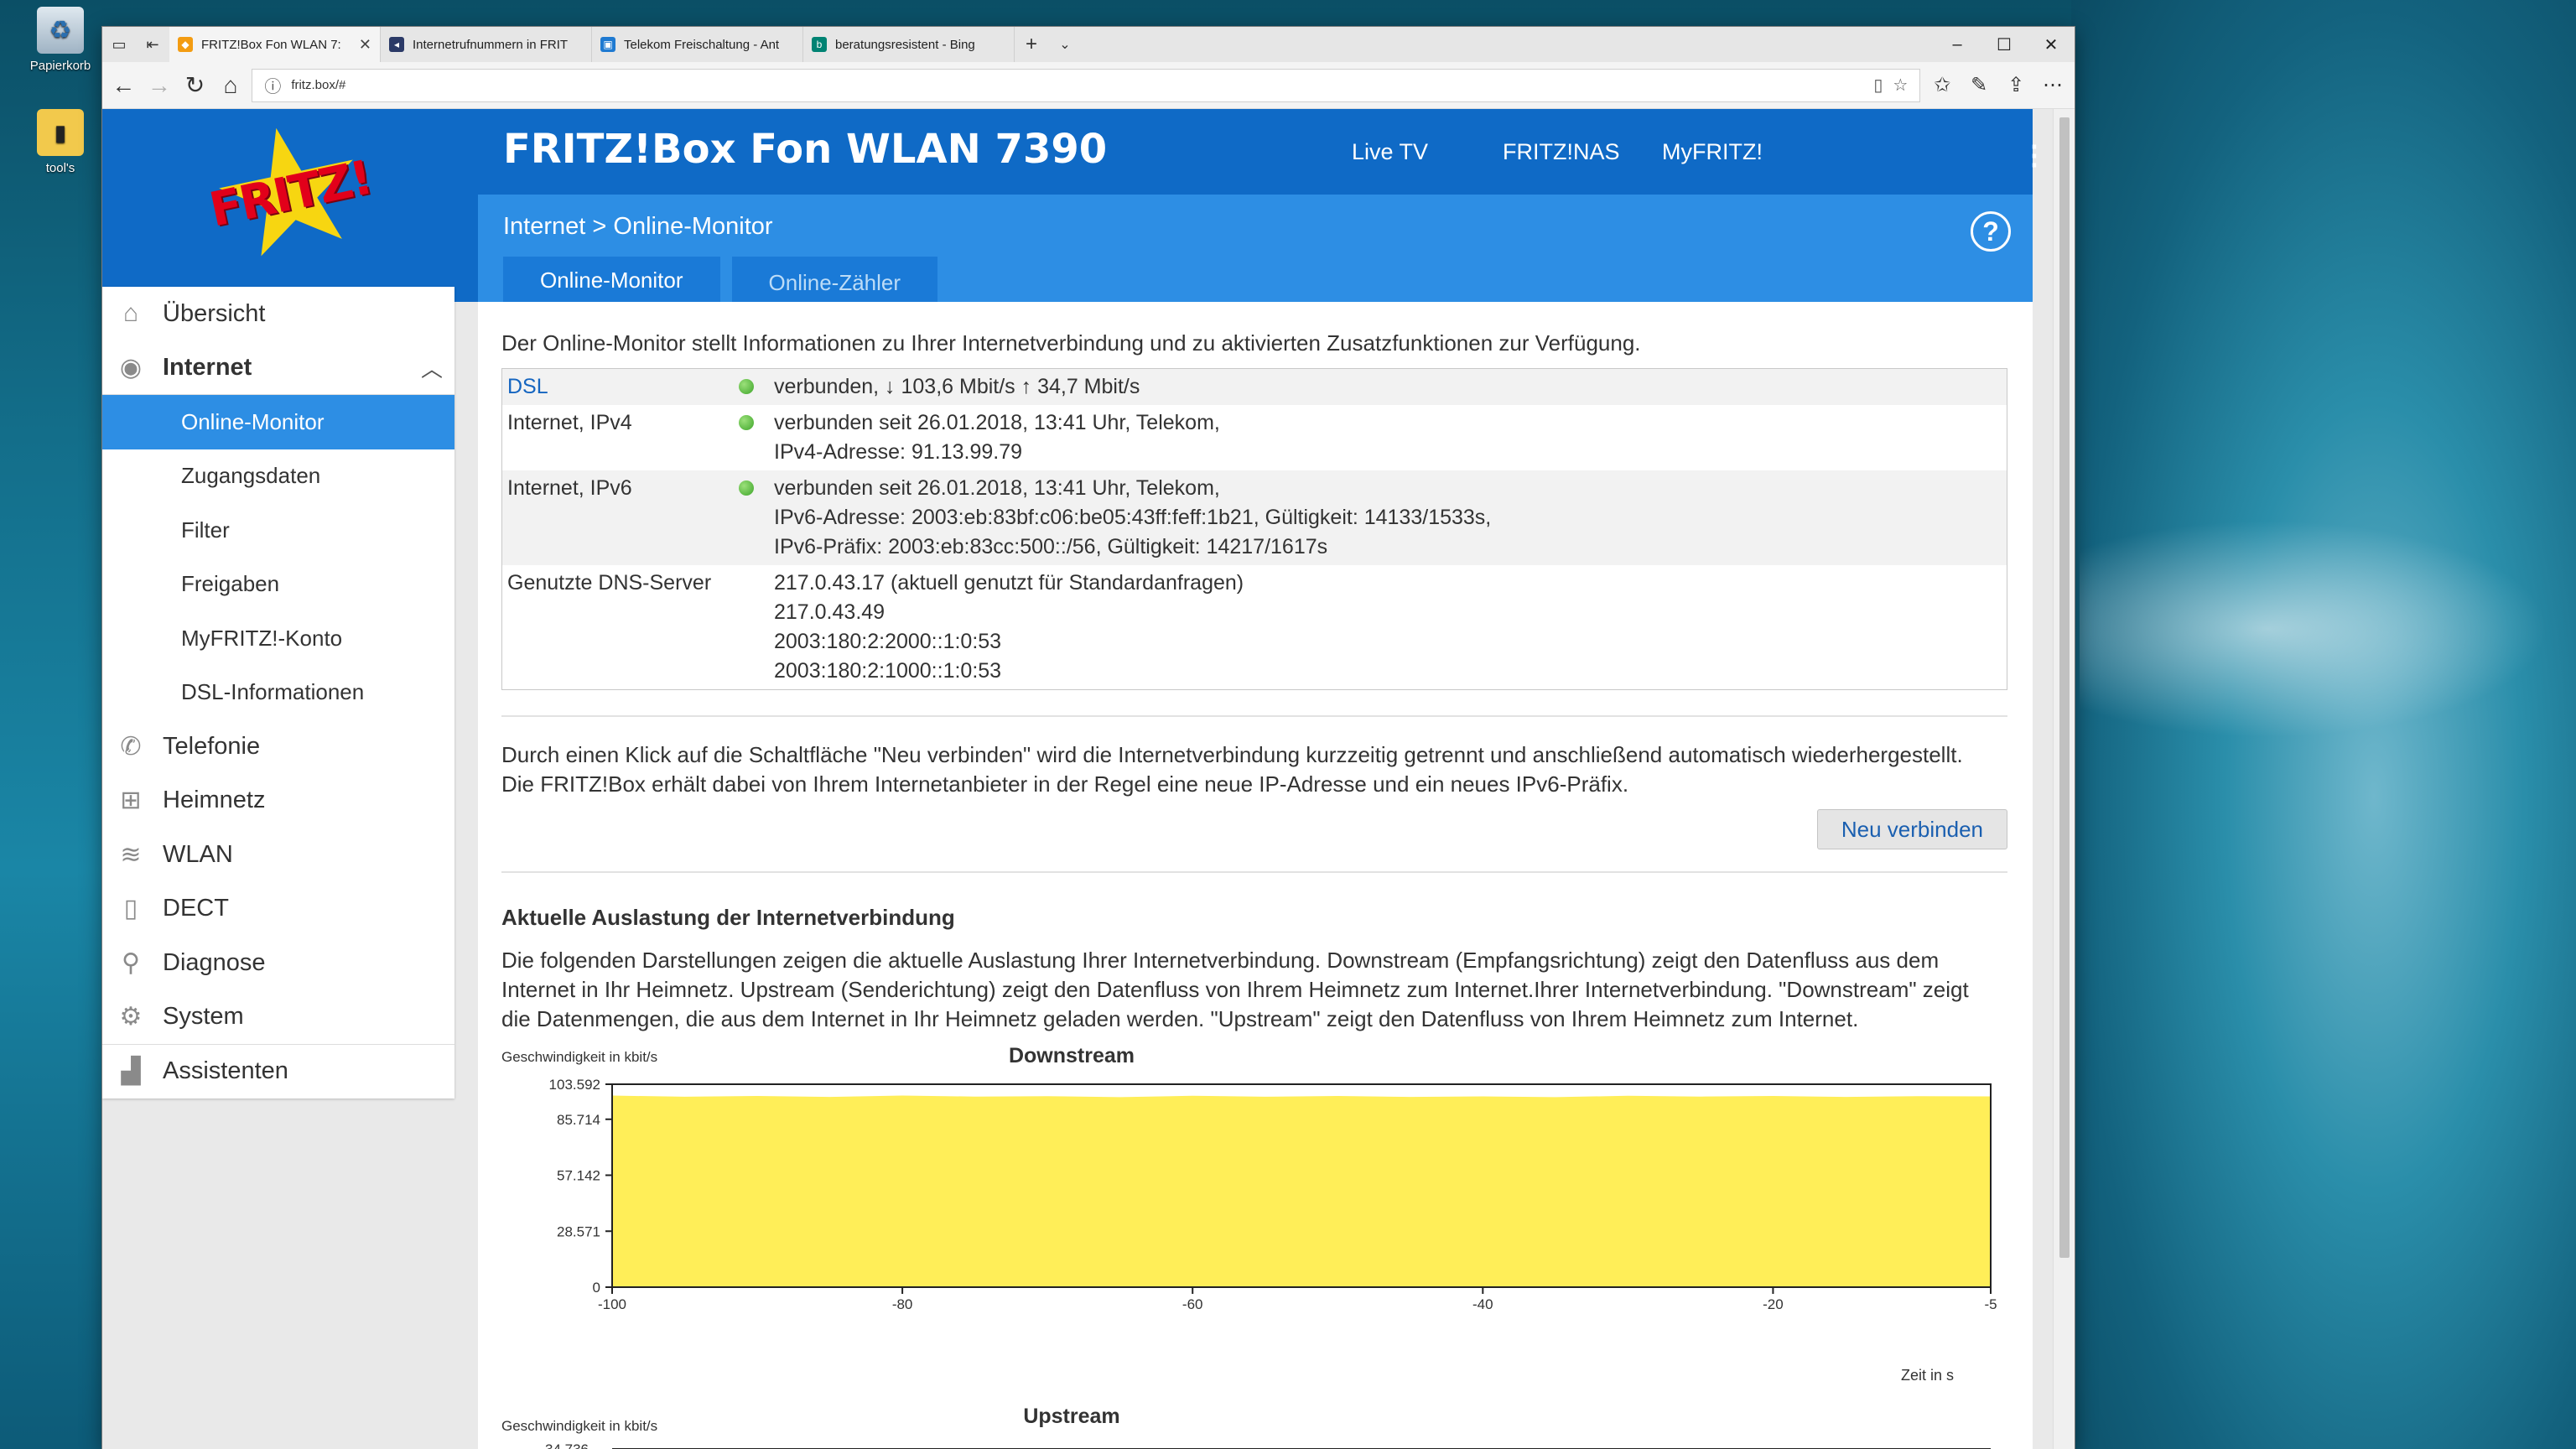 This screenshot has width=2576, height=1449. I want to click on tab-online-zaehler: Online-Zähler, so click(834, 283).